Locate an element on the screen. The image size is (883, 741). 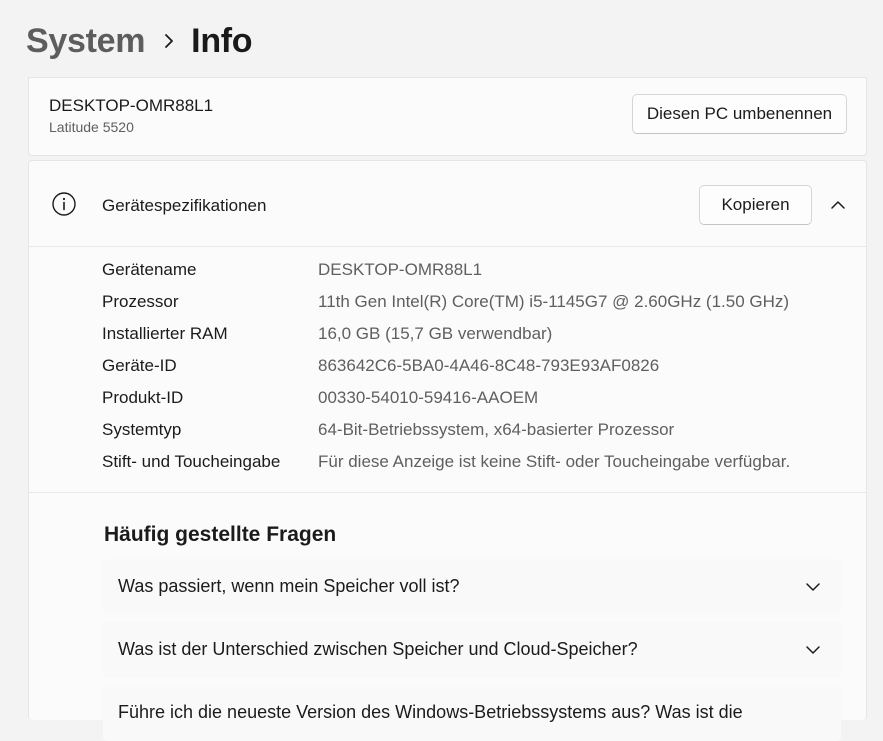
breadcrumb-parent-system: System is located at coordinates (85, 41).